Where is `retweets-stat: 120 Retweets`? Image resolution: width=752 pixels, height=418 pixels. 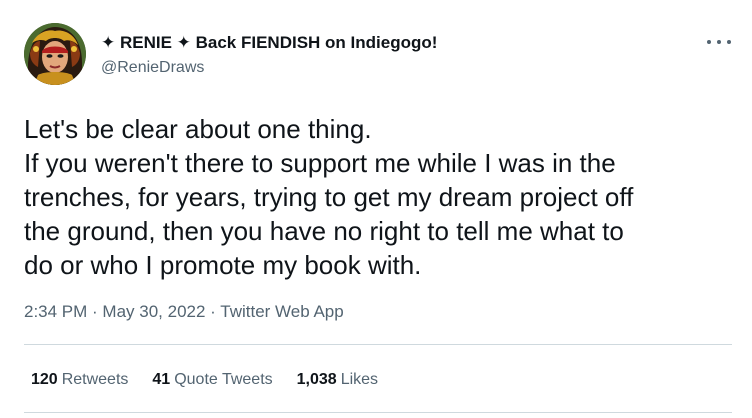
retweets-stat: 120 Retweets is located at coordinates (79, 380).